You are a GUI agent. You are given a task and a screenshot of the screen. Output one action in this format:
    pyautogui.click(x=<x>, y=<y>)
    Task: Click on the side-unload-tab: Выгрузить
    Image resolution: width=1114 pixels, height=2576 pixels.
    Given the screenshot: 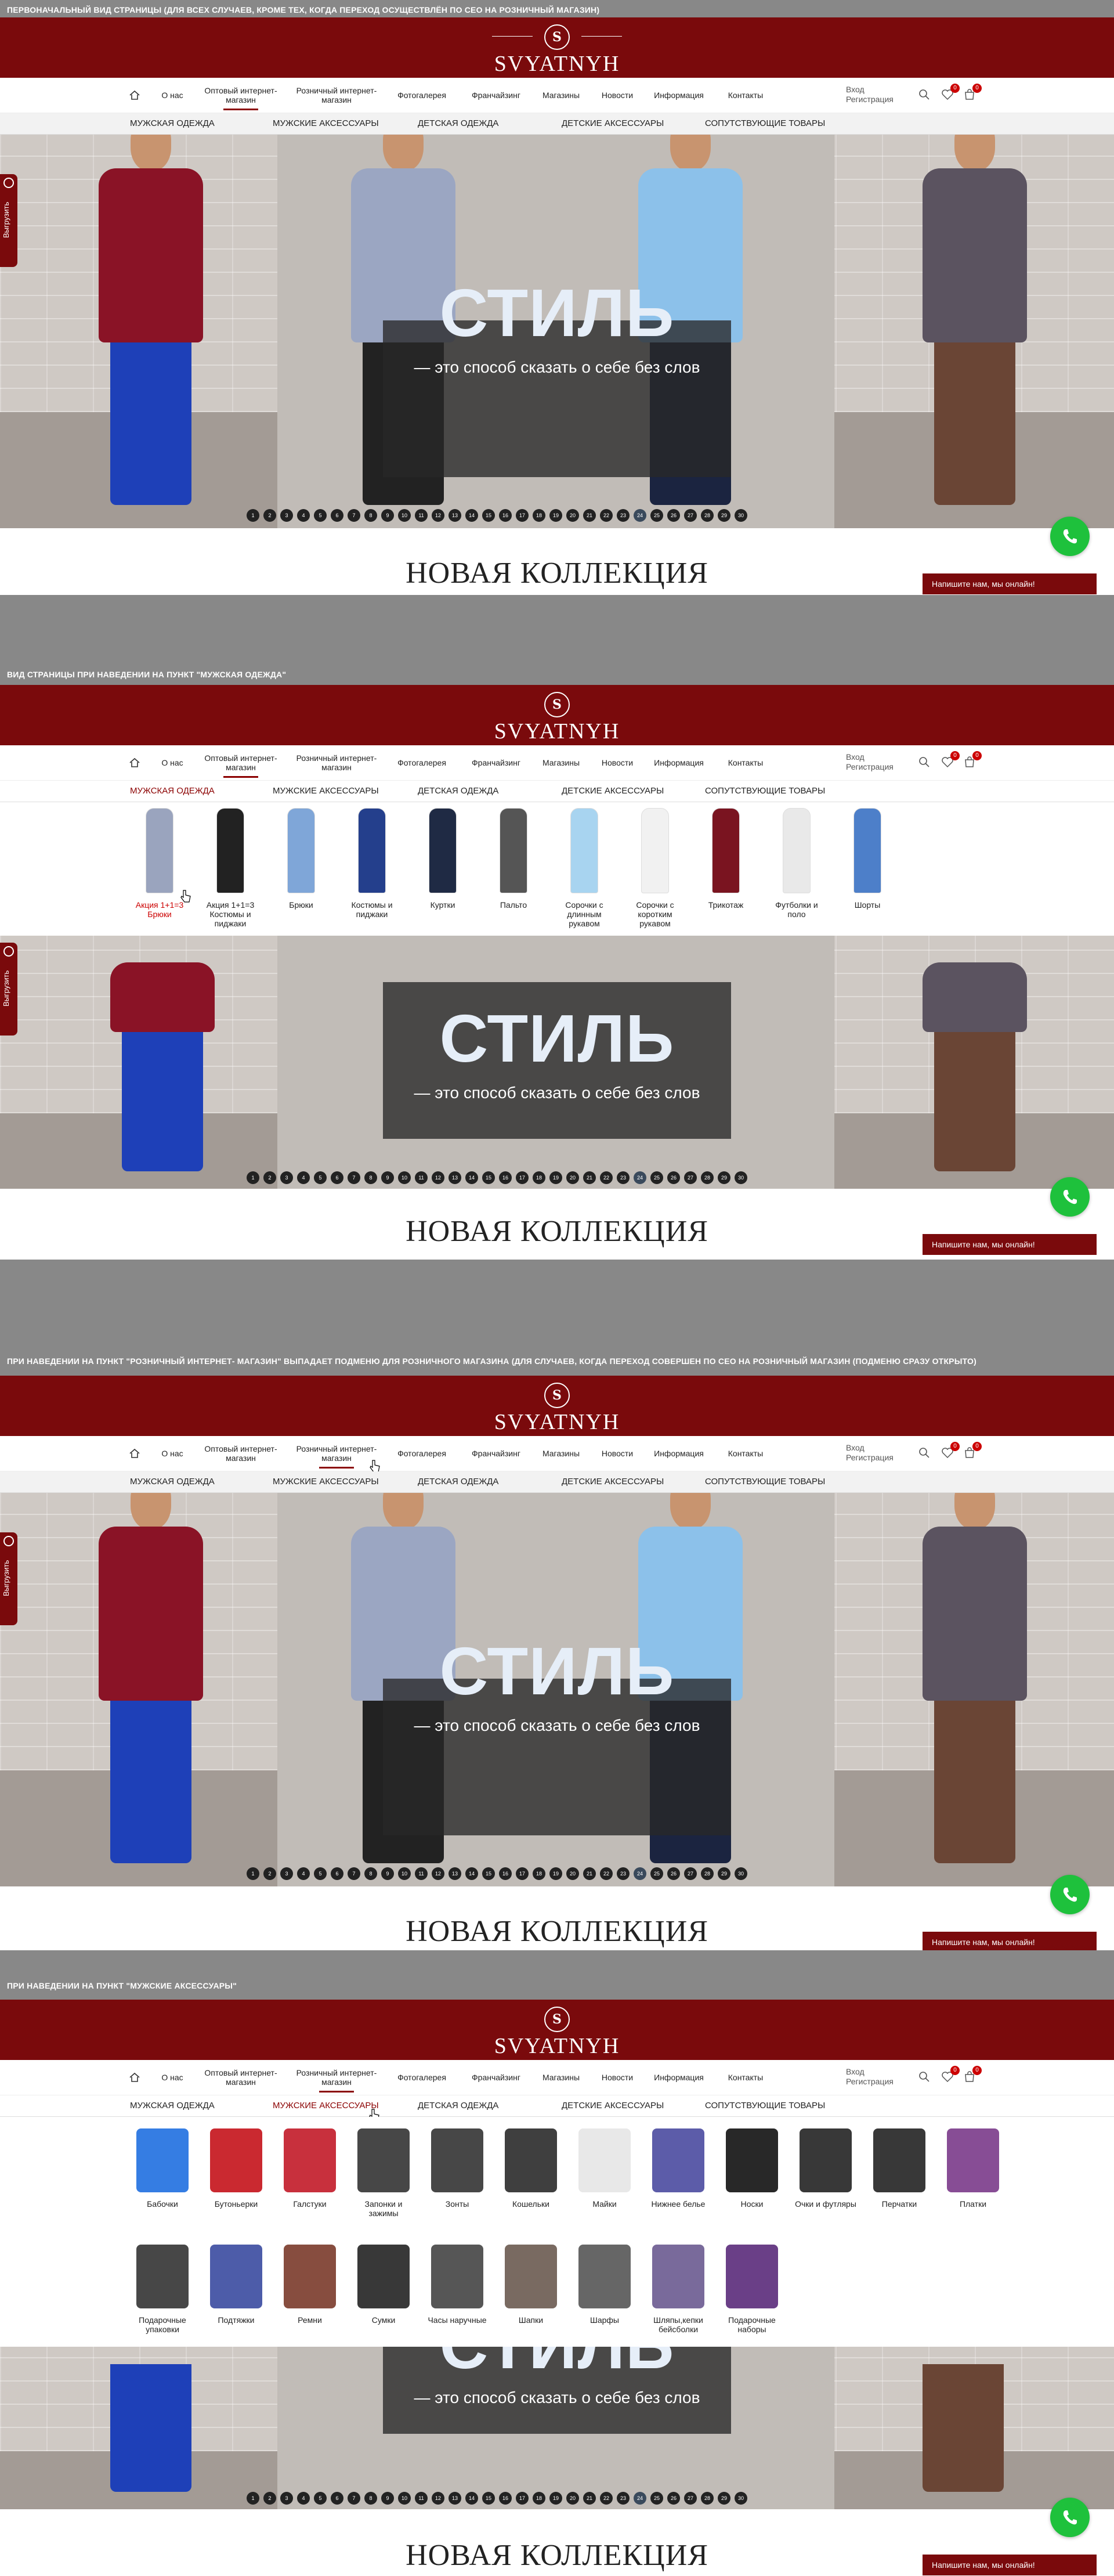 What is the action you would take?
    pyautogui.click(x=8, y=221)
    